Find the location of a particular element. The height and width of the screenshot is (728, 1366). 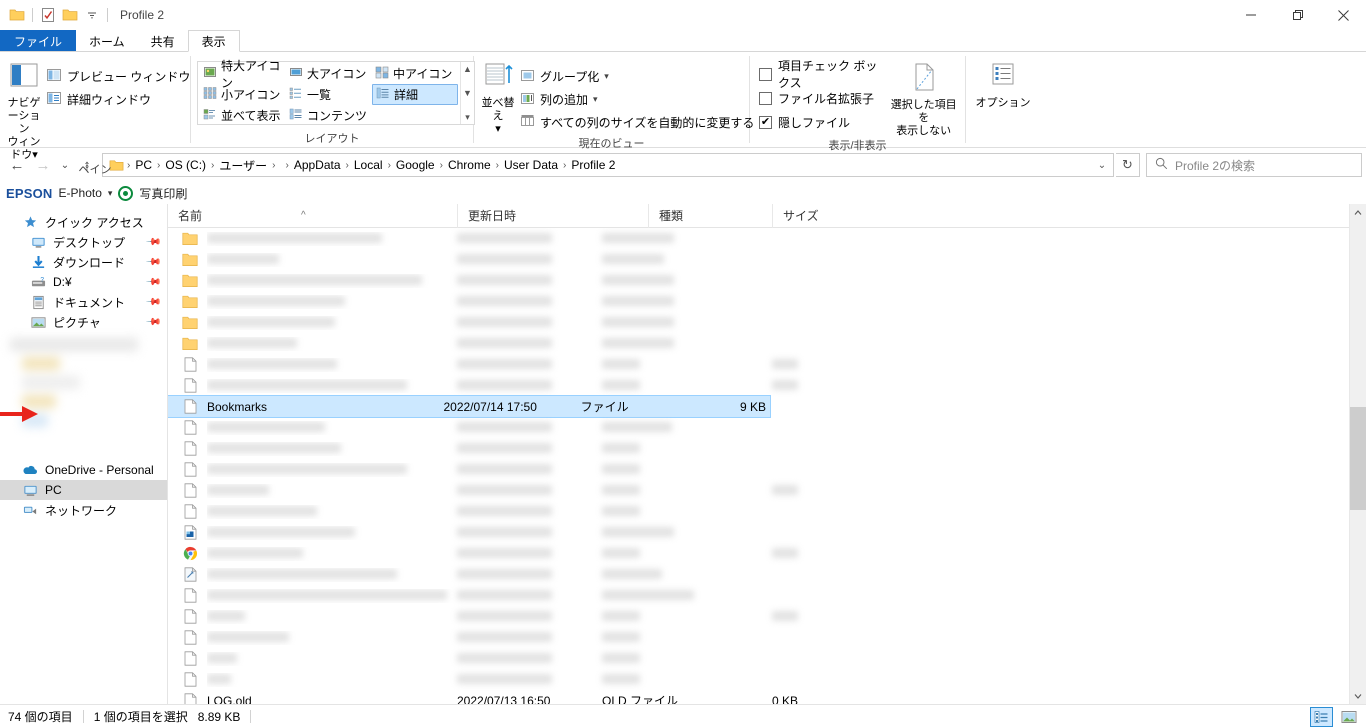

gallery-scroll: ▲ ▼ ▾ is located at coordinates (467, 93).